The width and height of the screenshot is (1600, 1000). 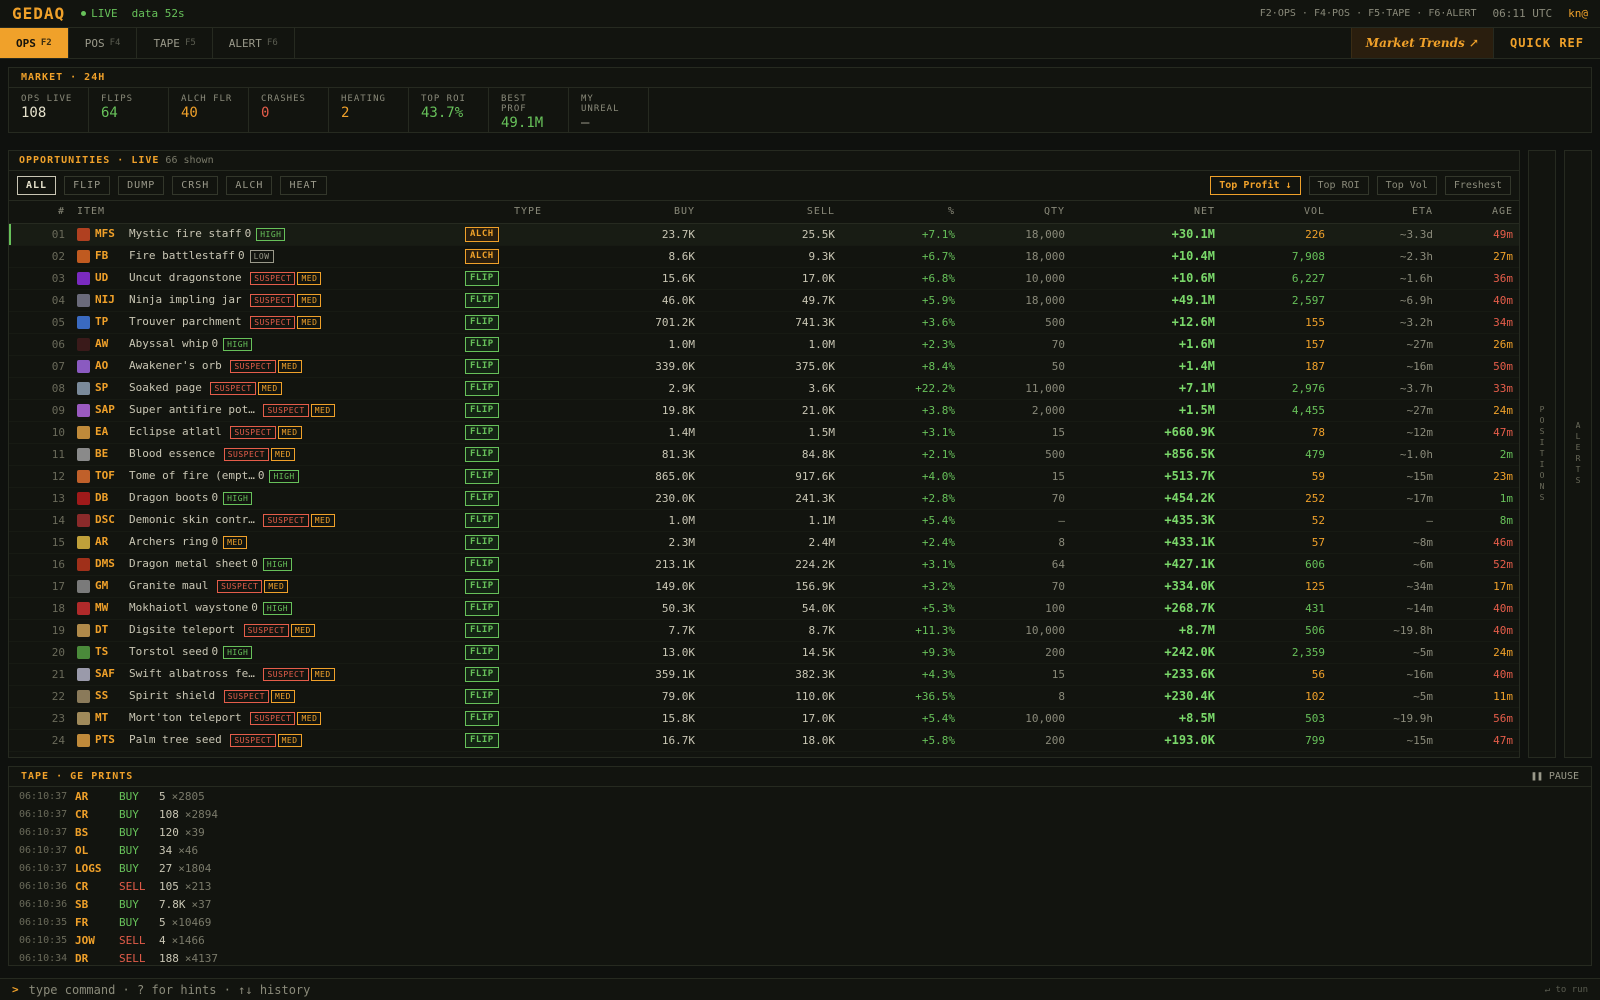 What do you see at coordinates (165, 387) in the screenshot?
I see `item-name: Soaked page` at bounding box center [165, 387].